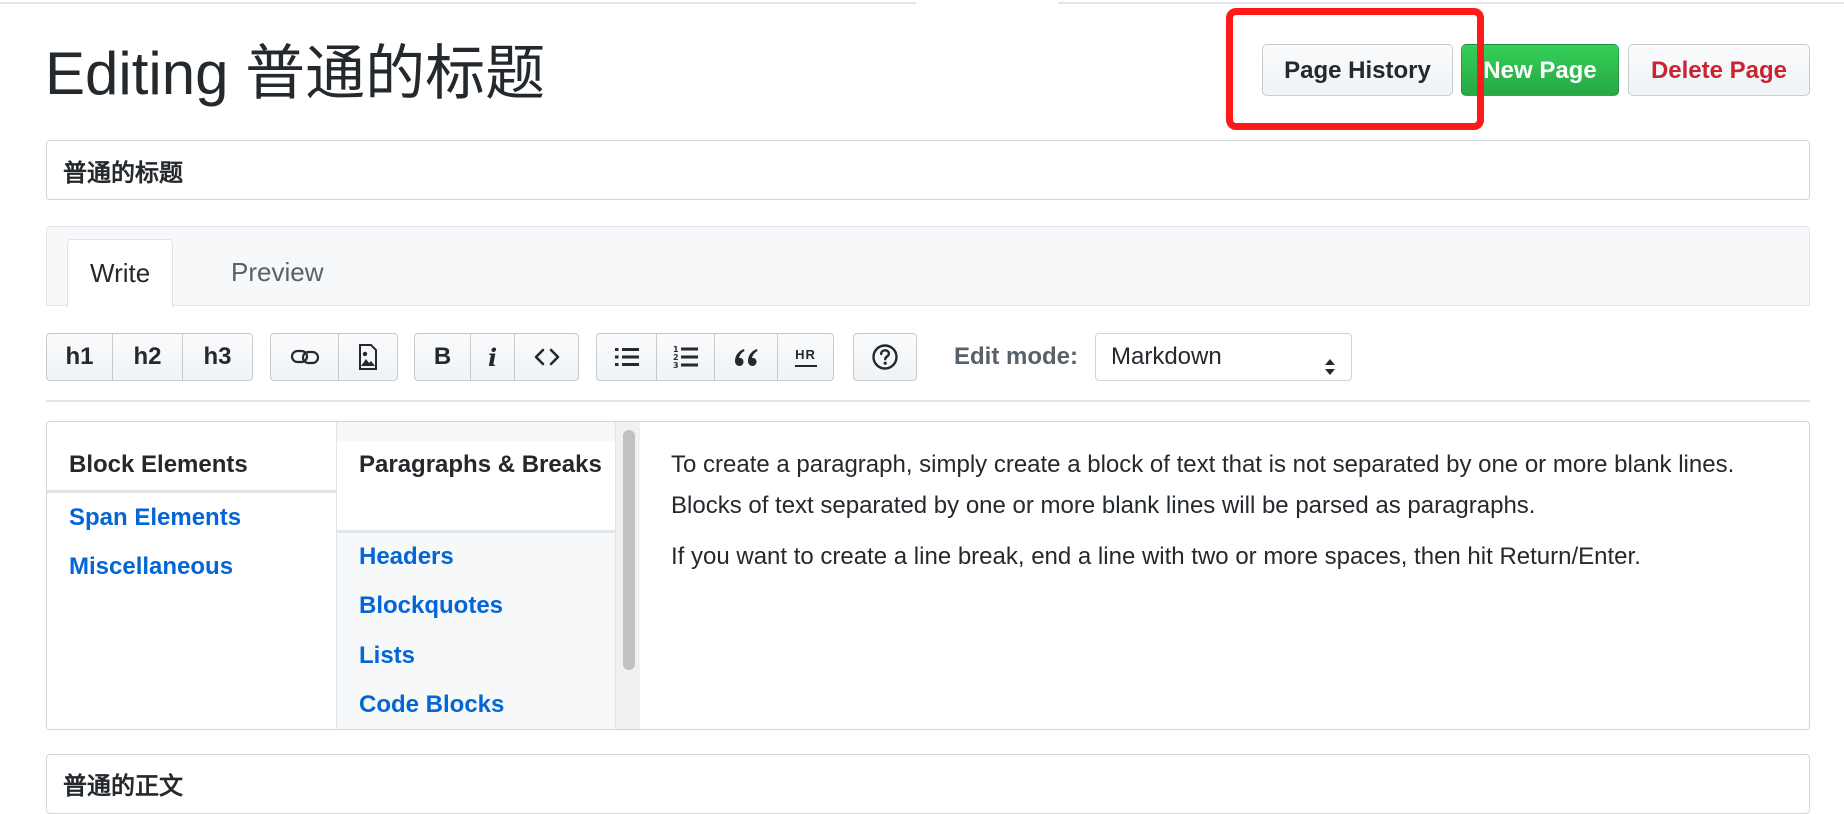 The width and height of the screenshot is (1844, 814). I want to click on help-icon, so click(885, 357).